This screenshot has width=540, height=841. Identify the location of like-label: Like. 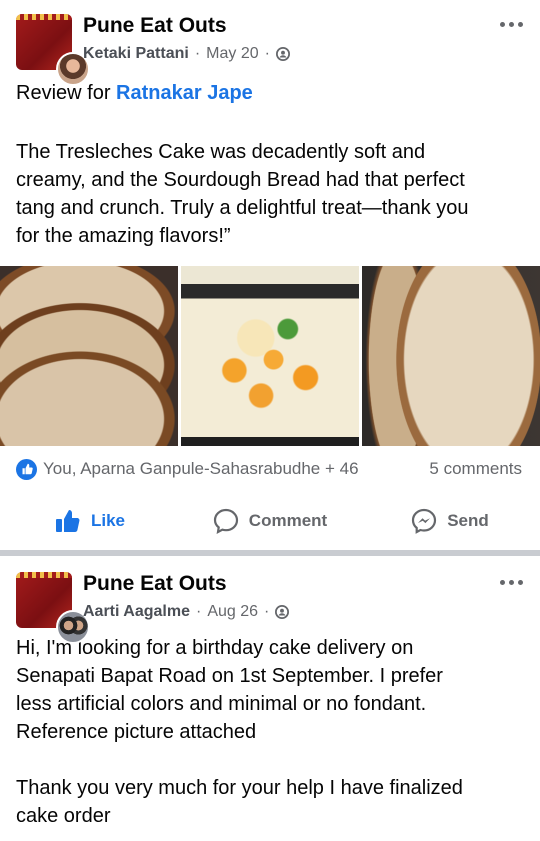
(108, 520).